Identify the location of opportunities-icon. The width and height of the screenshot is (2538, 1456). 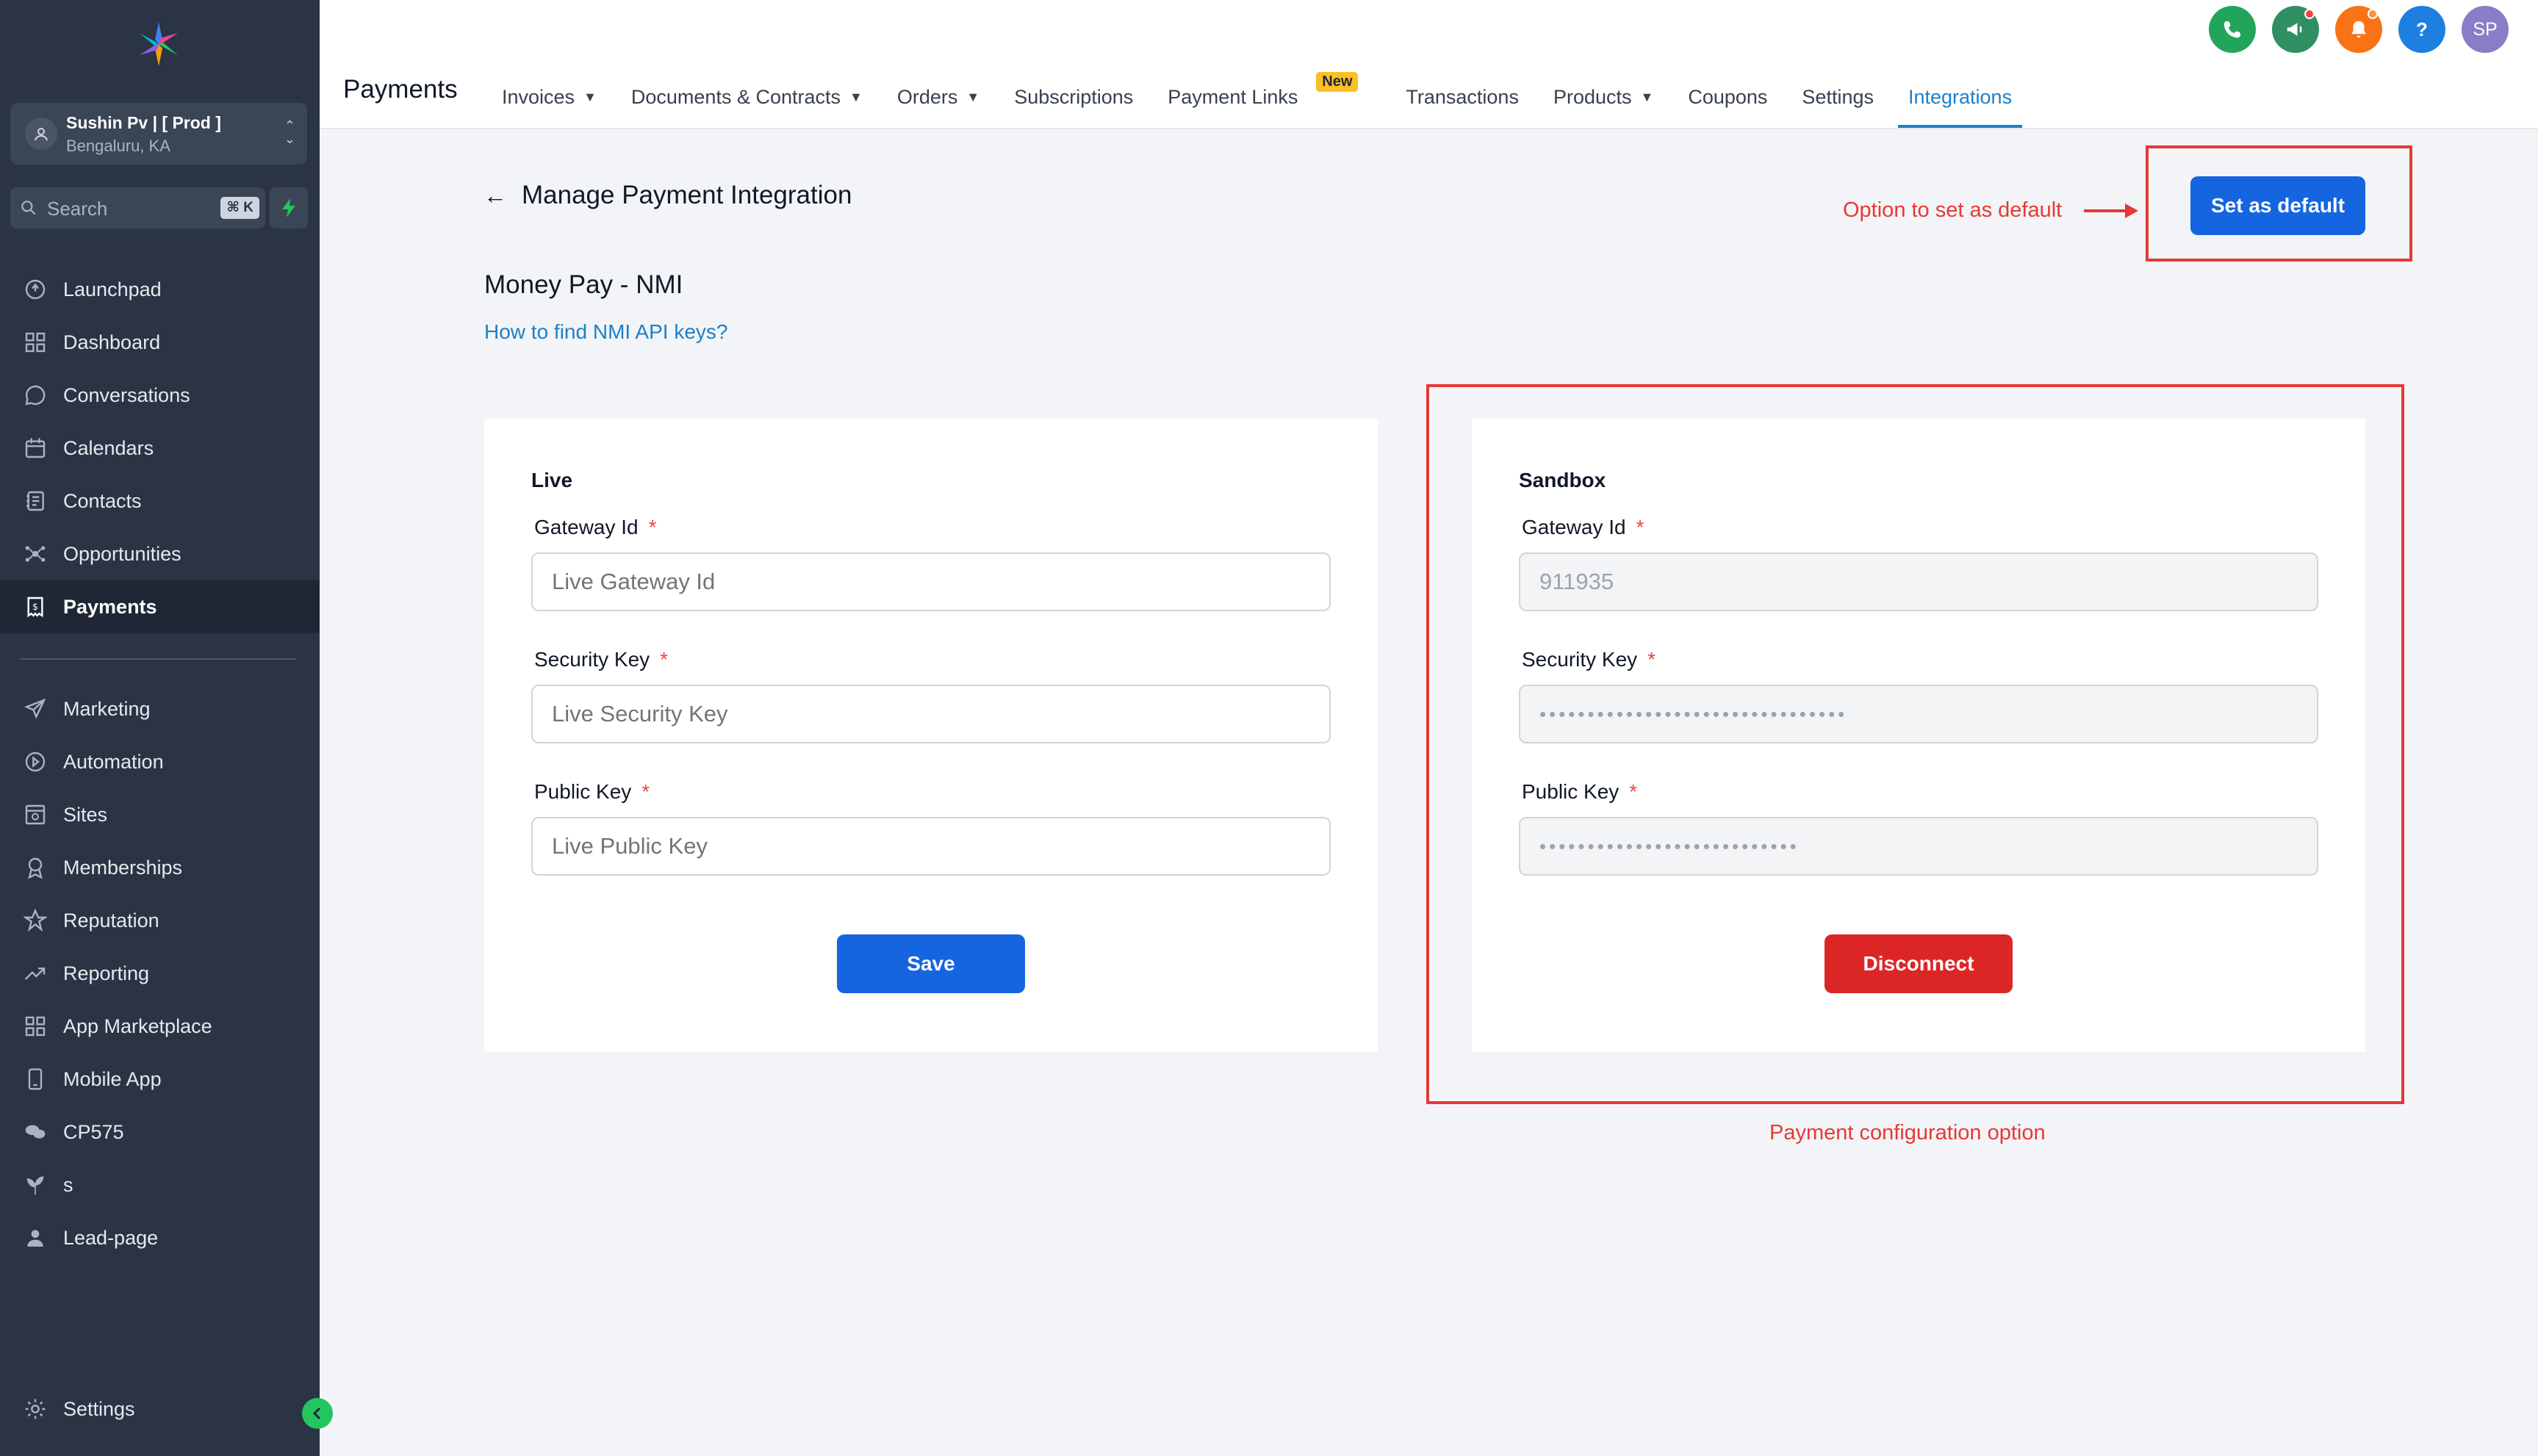
(35, 554).